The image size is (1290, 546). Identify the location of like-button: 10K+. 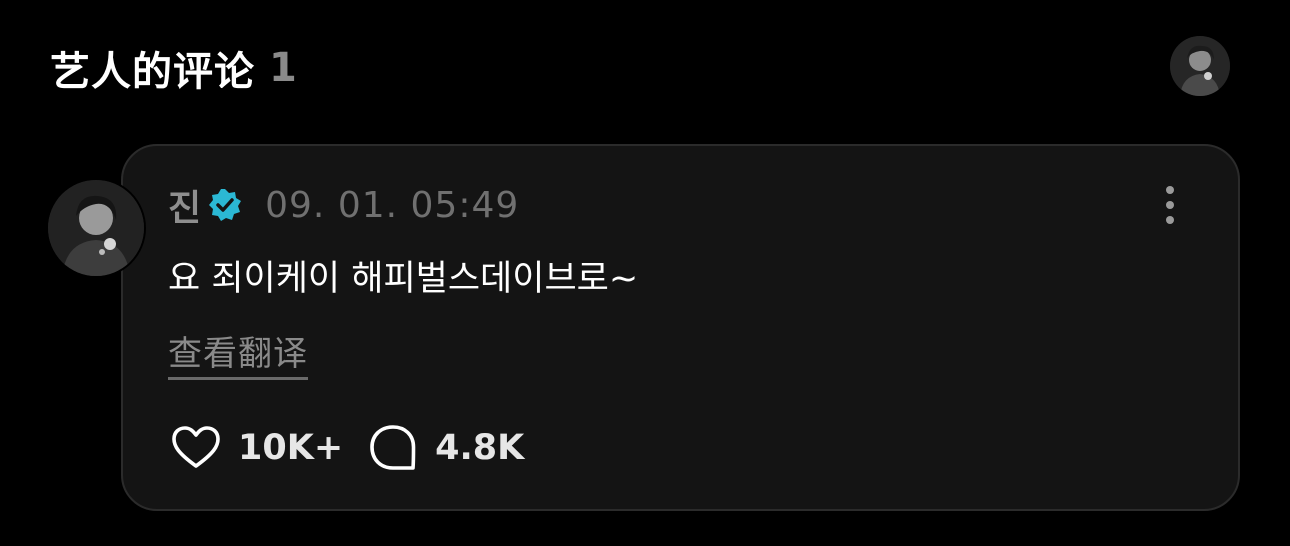
(256, 448).